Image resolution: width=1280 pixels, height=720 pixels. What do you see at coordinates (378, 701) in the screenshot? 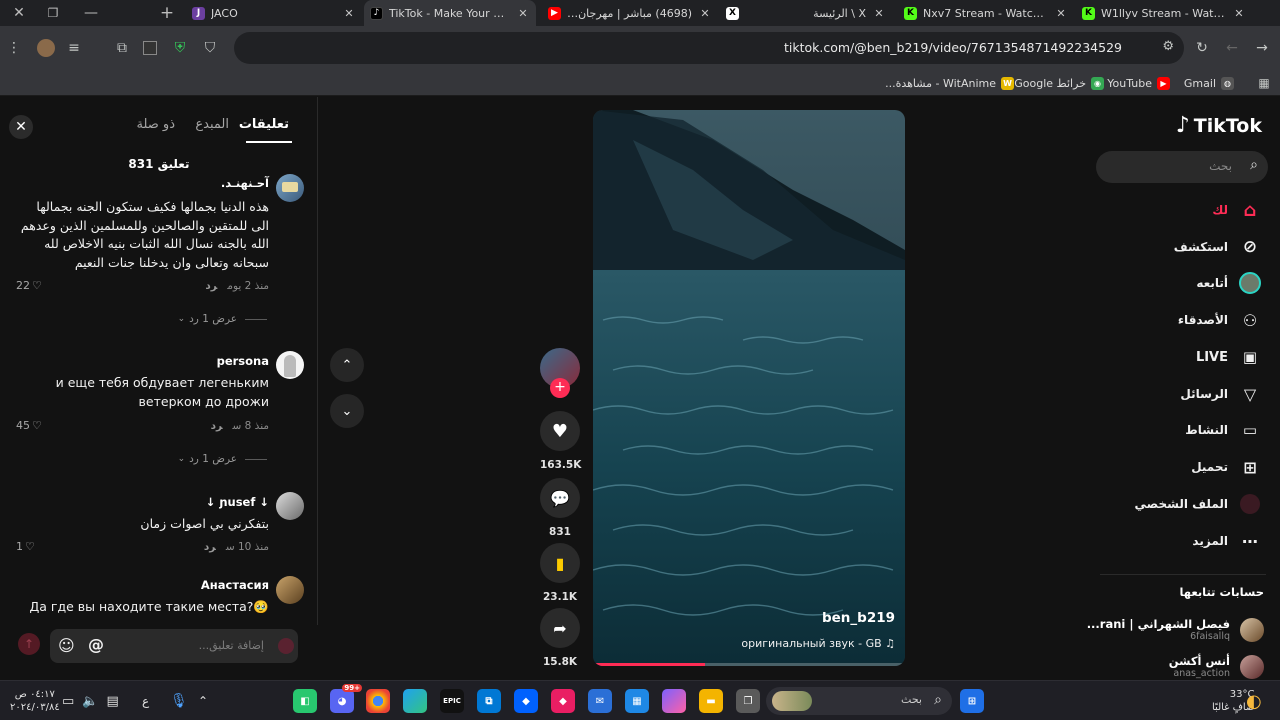
I see `chrome-icon` at bounding box center [378, 701].